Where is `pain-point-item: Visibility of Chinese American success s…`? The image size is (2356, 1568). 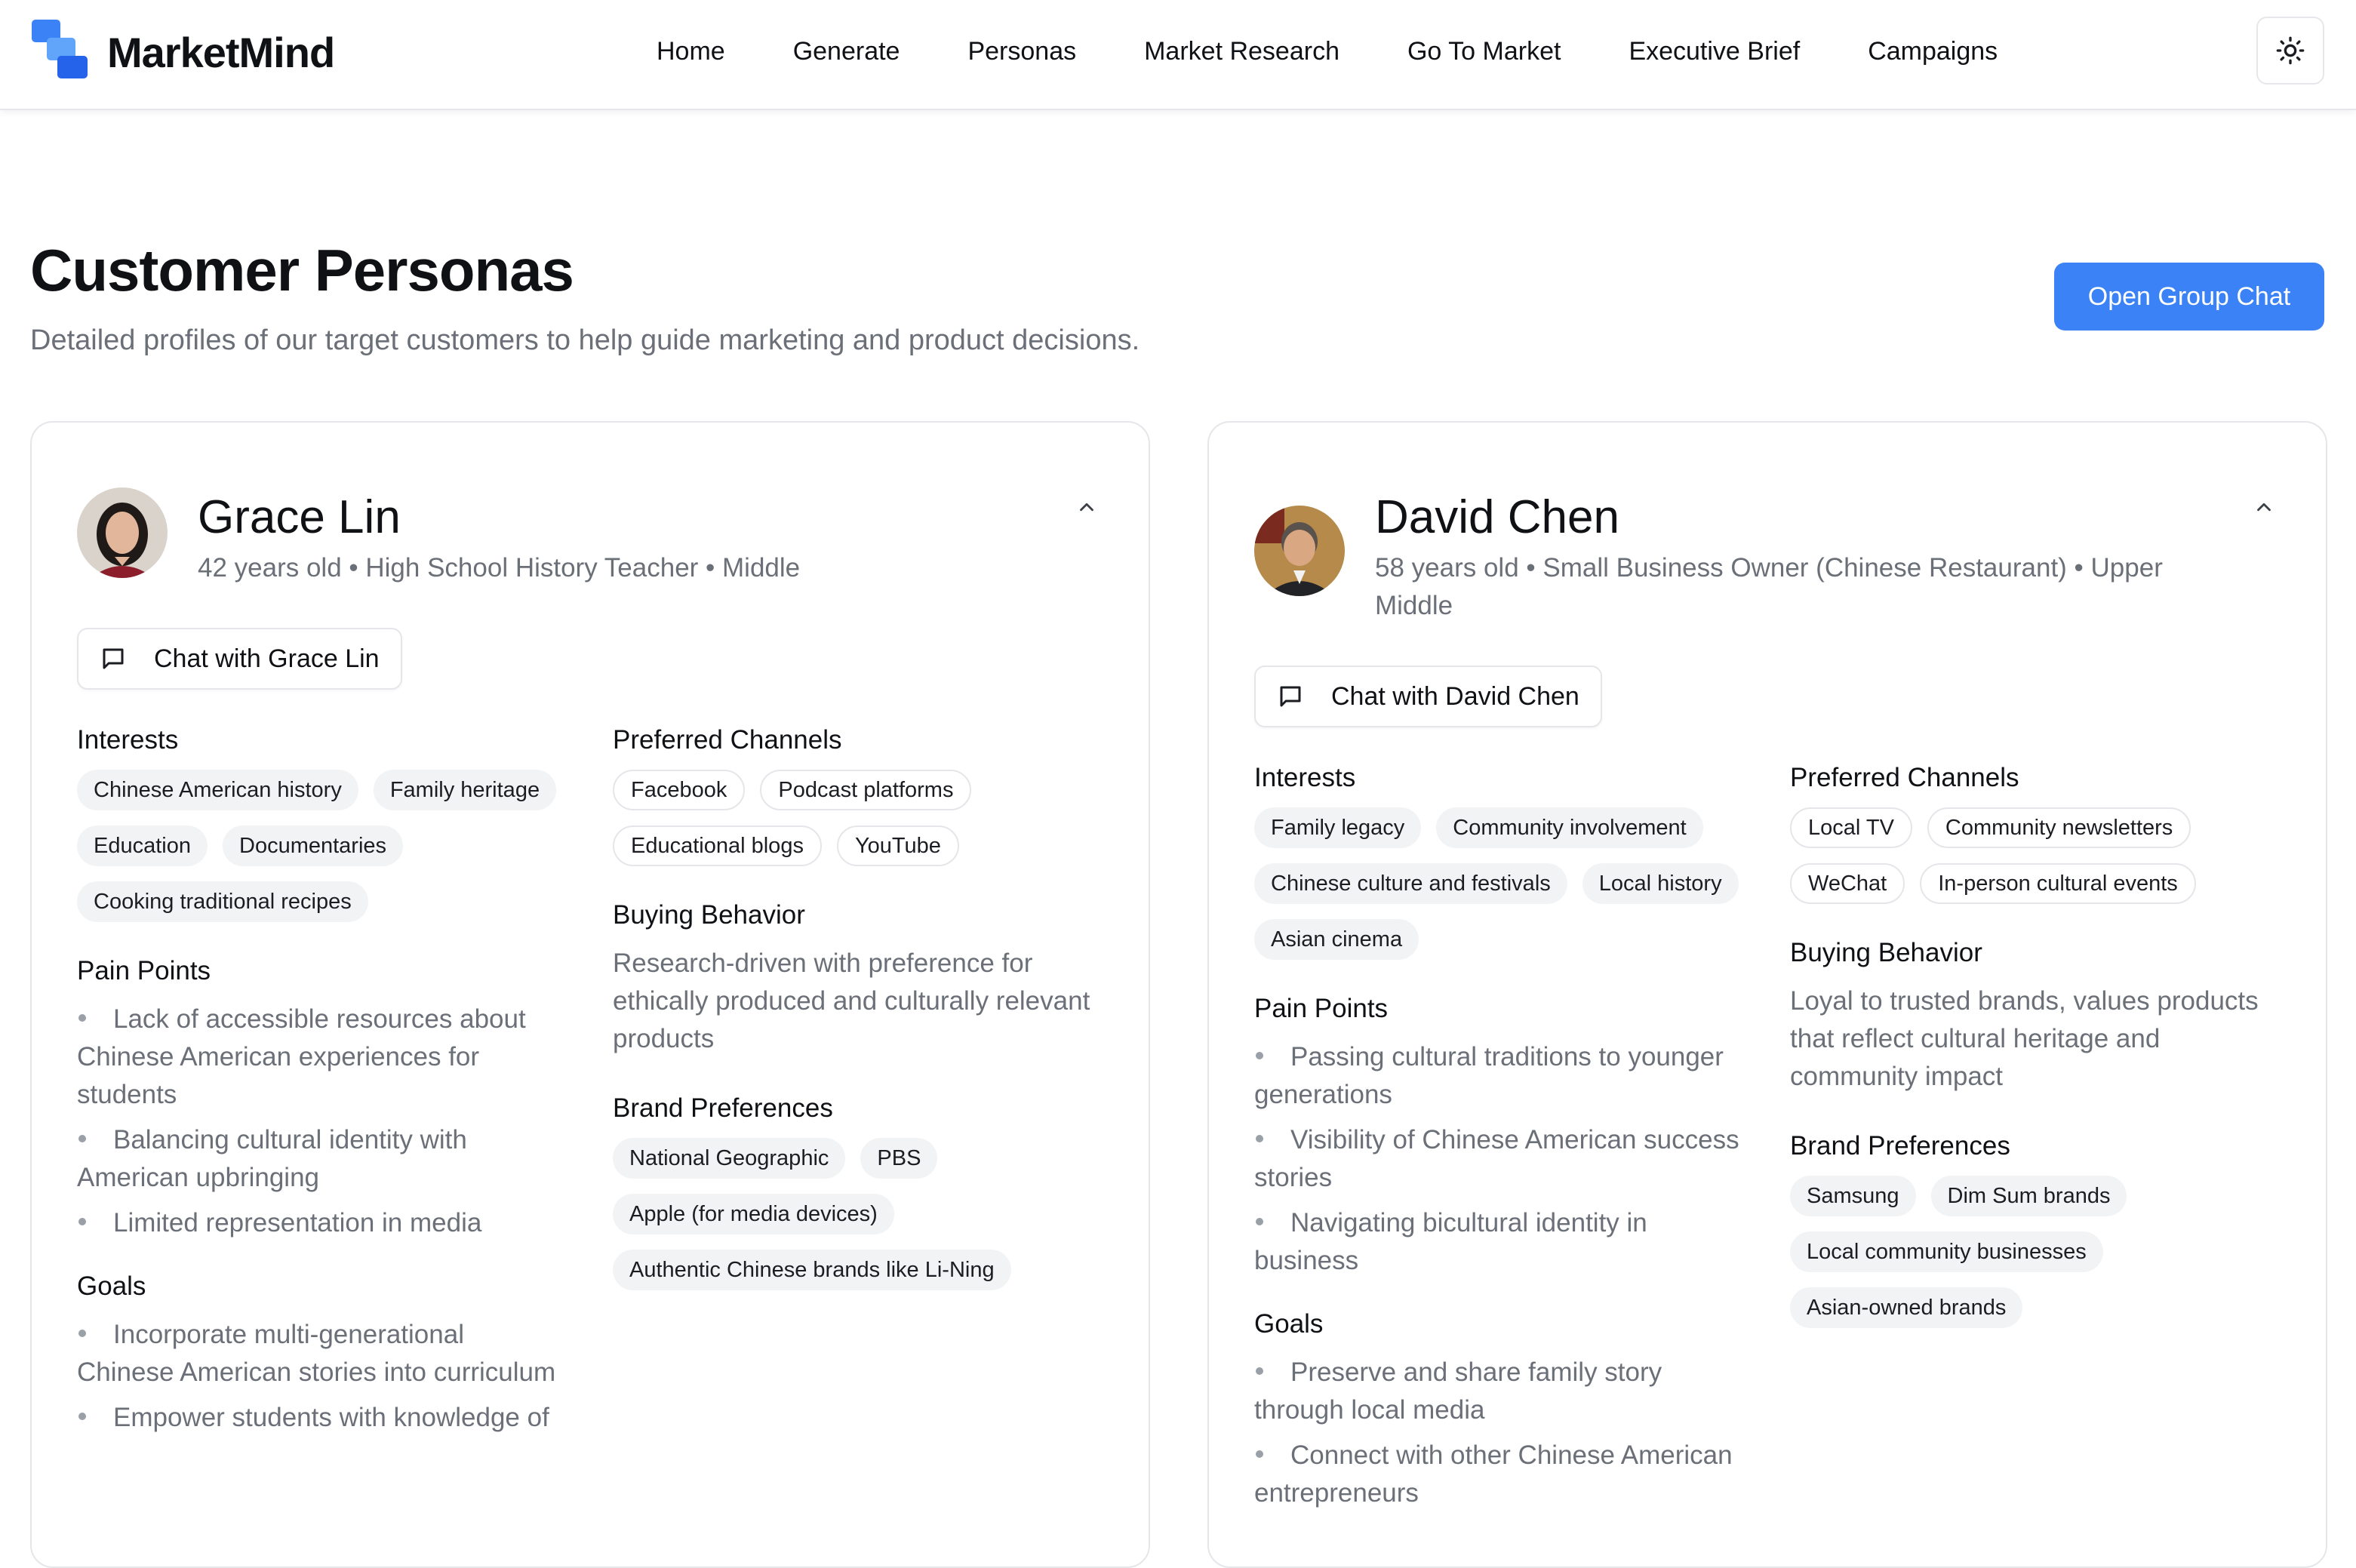 pain-point-item: Visibility of Chinese American success s… is located at coordinates (1496, 1158).